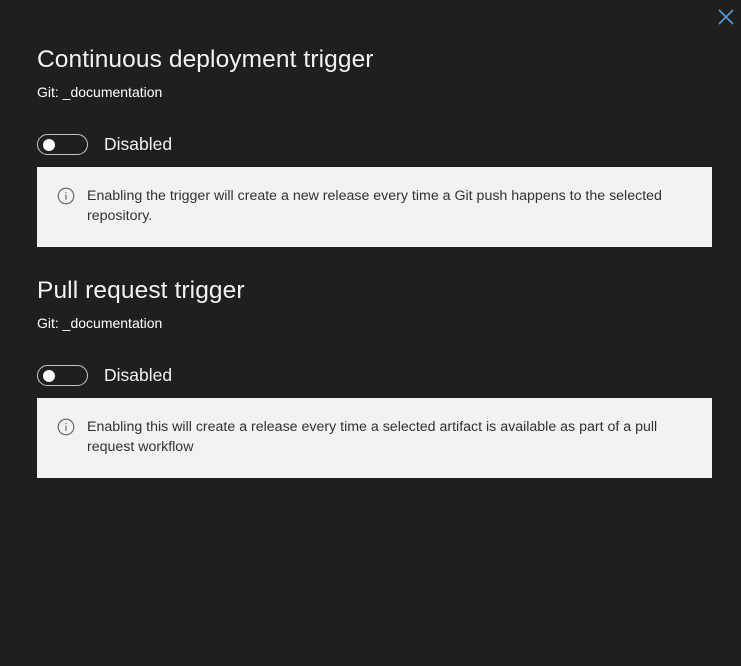 This screenshot has width=741, height=666. I want to click on continuous-deployment-toggle, so click(62, 144).